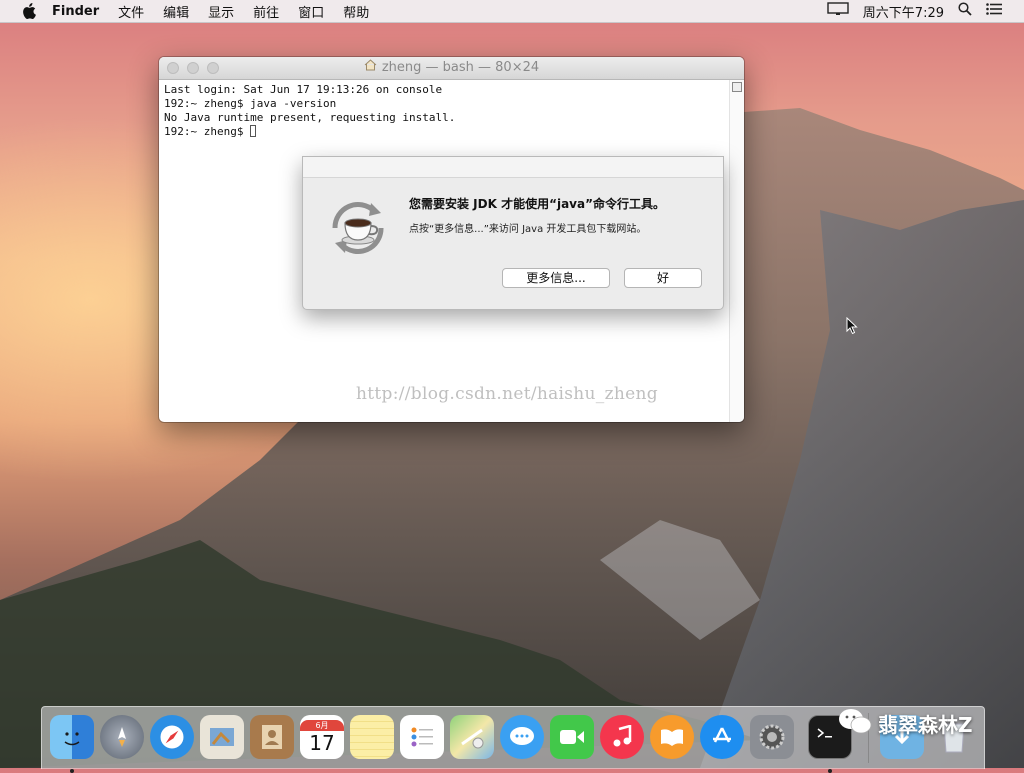 The width and height of the screenshot is (1024, 773). What do you see at coordinates (72, 737) in the screenshot?
I see `finder-icon` at bounding box center [72, 737].